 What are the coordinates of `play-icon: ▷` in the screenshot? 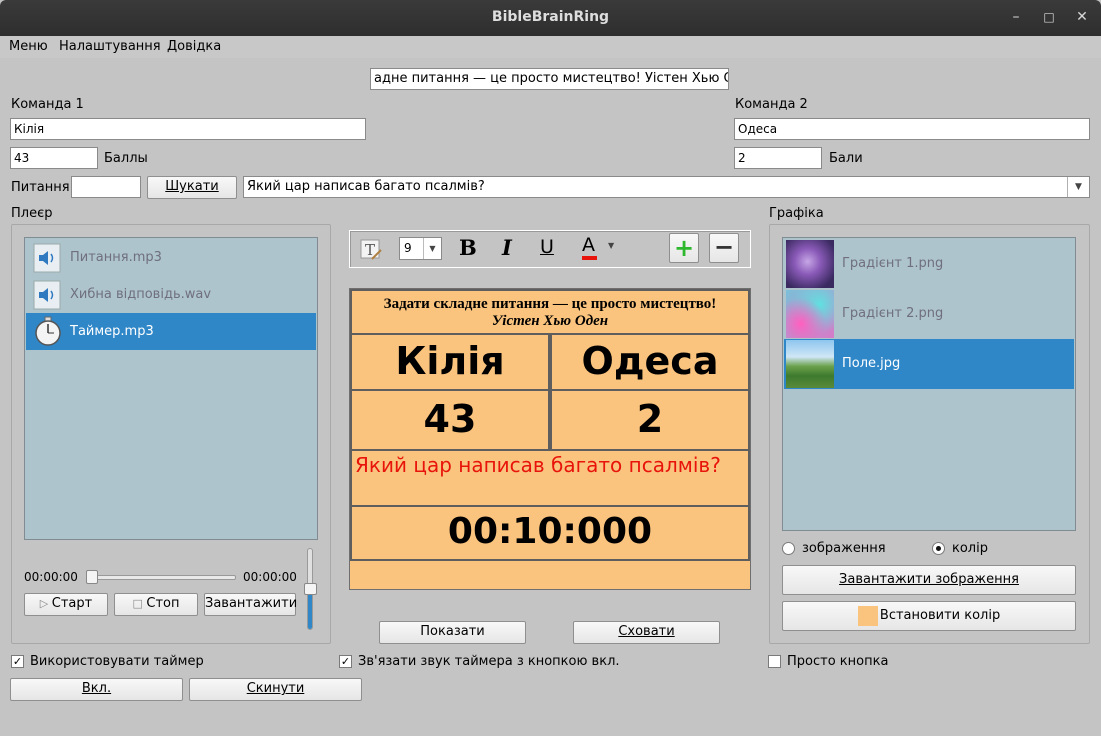 It's located at (45, 603).